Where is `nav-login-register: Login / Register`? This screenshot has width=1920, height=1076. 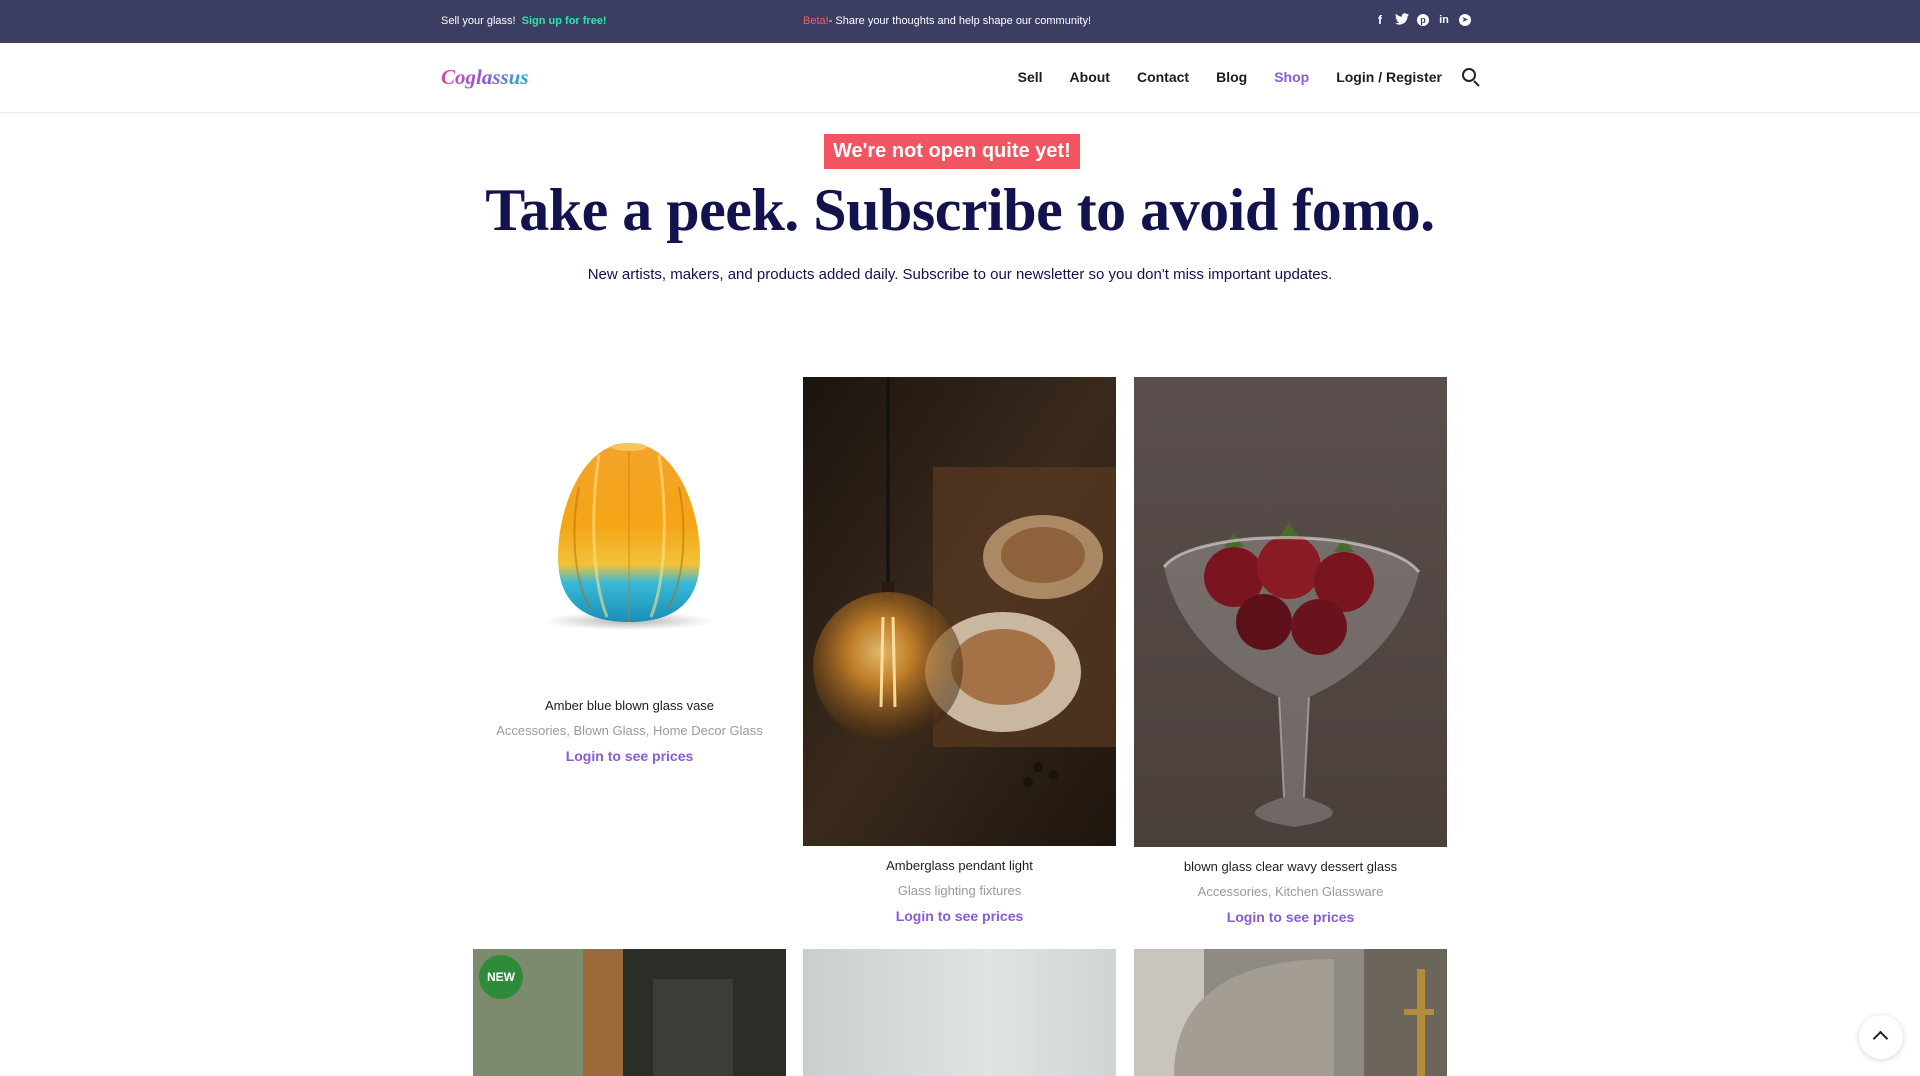 nav-login-register: Login / Register is located at coordinates (1389, 77).